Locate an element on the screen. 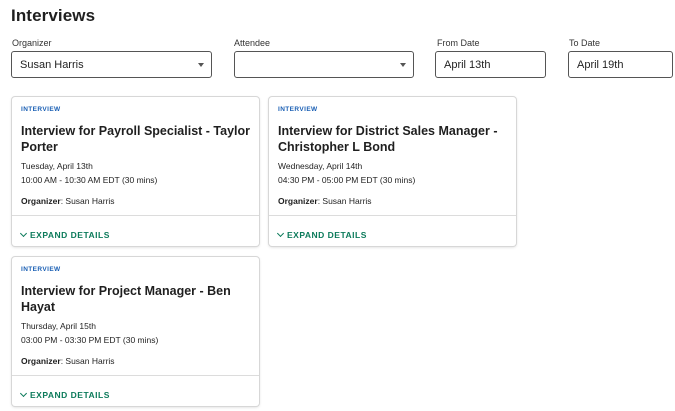 The height and width of the screenshot is (411, 675). from-date-value: April 13th is located at coordinates (467, 64).